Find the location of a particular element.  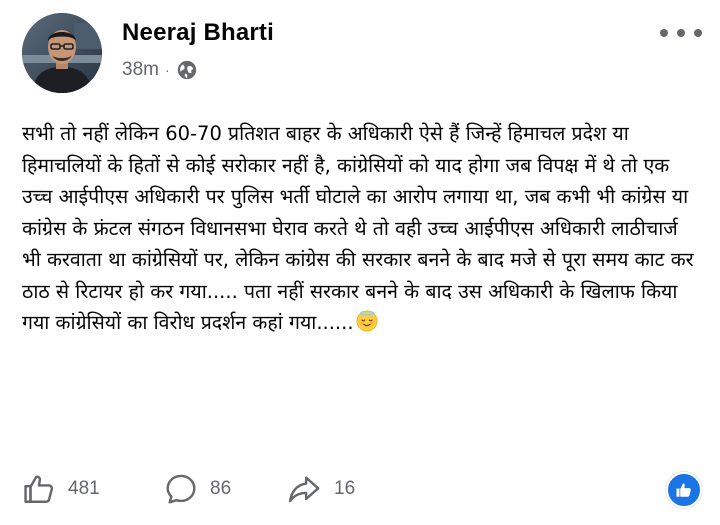

share-count: 16 is located at coordinates (345, 488).